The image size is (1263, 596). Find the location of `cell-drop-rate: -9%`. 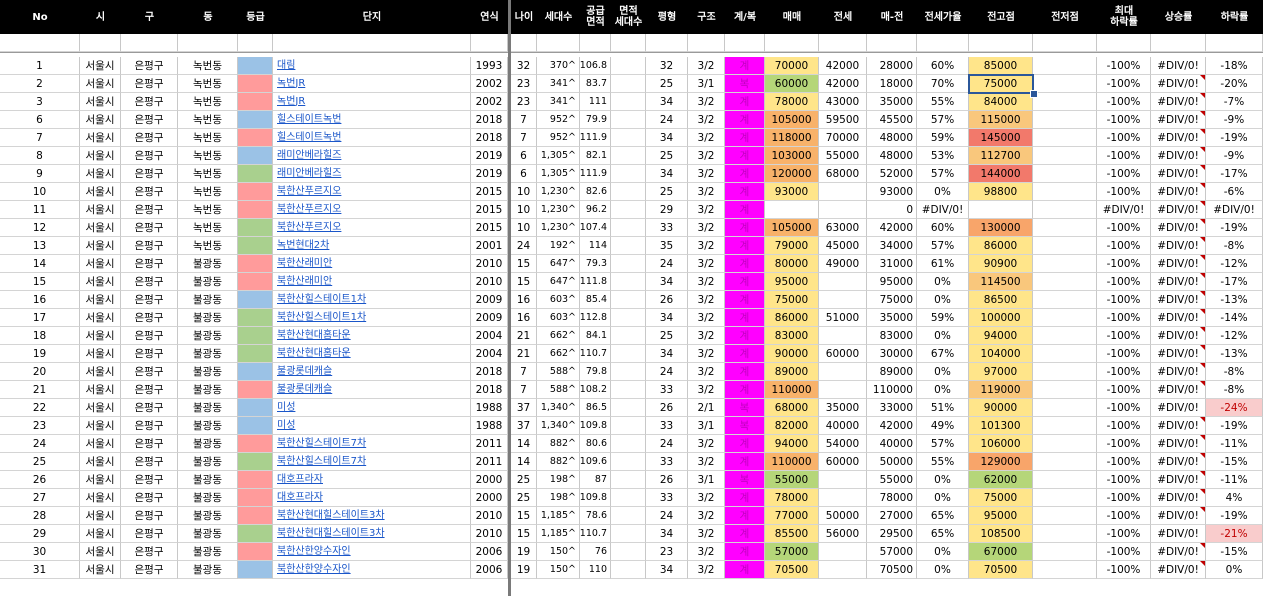

cell-drop-rate: -9% is located at coordinates (1234, 156).